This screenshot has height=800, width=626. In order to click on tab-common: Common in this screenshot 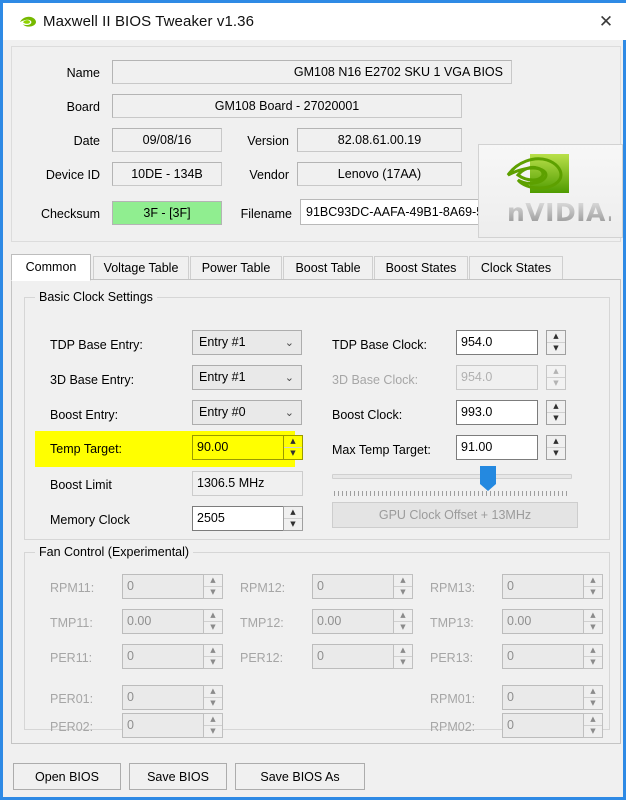, I will do `click(51, 267)`.